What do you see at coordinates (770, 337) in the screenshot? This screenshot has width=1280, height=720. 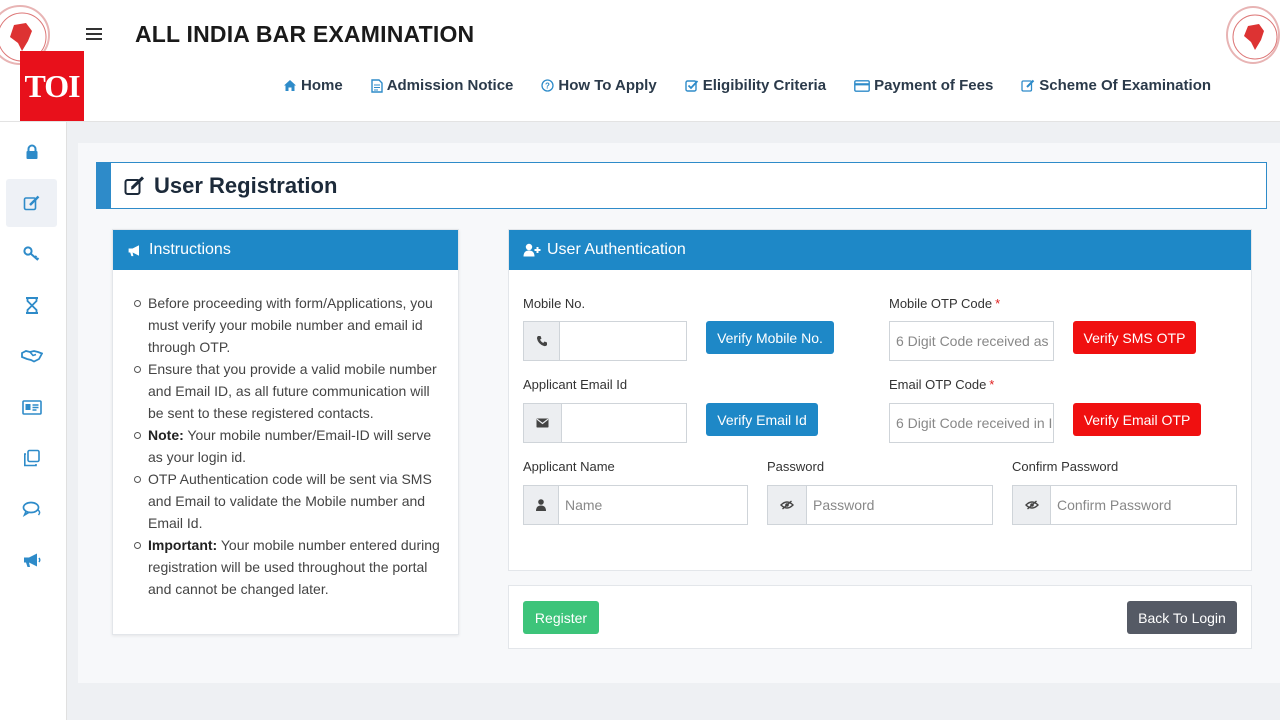 I see `verify-mobile-button: Verify Mobile No.` at bounding box center [770, 337].